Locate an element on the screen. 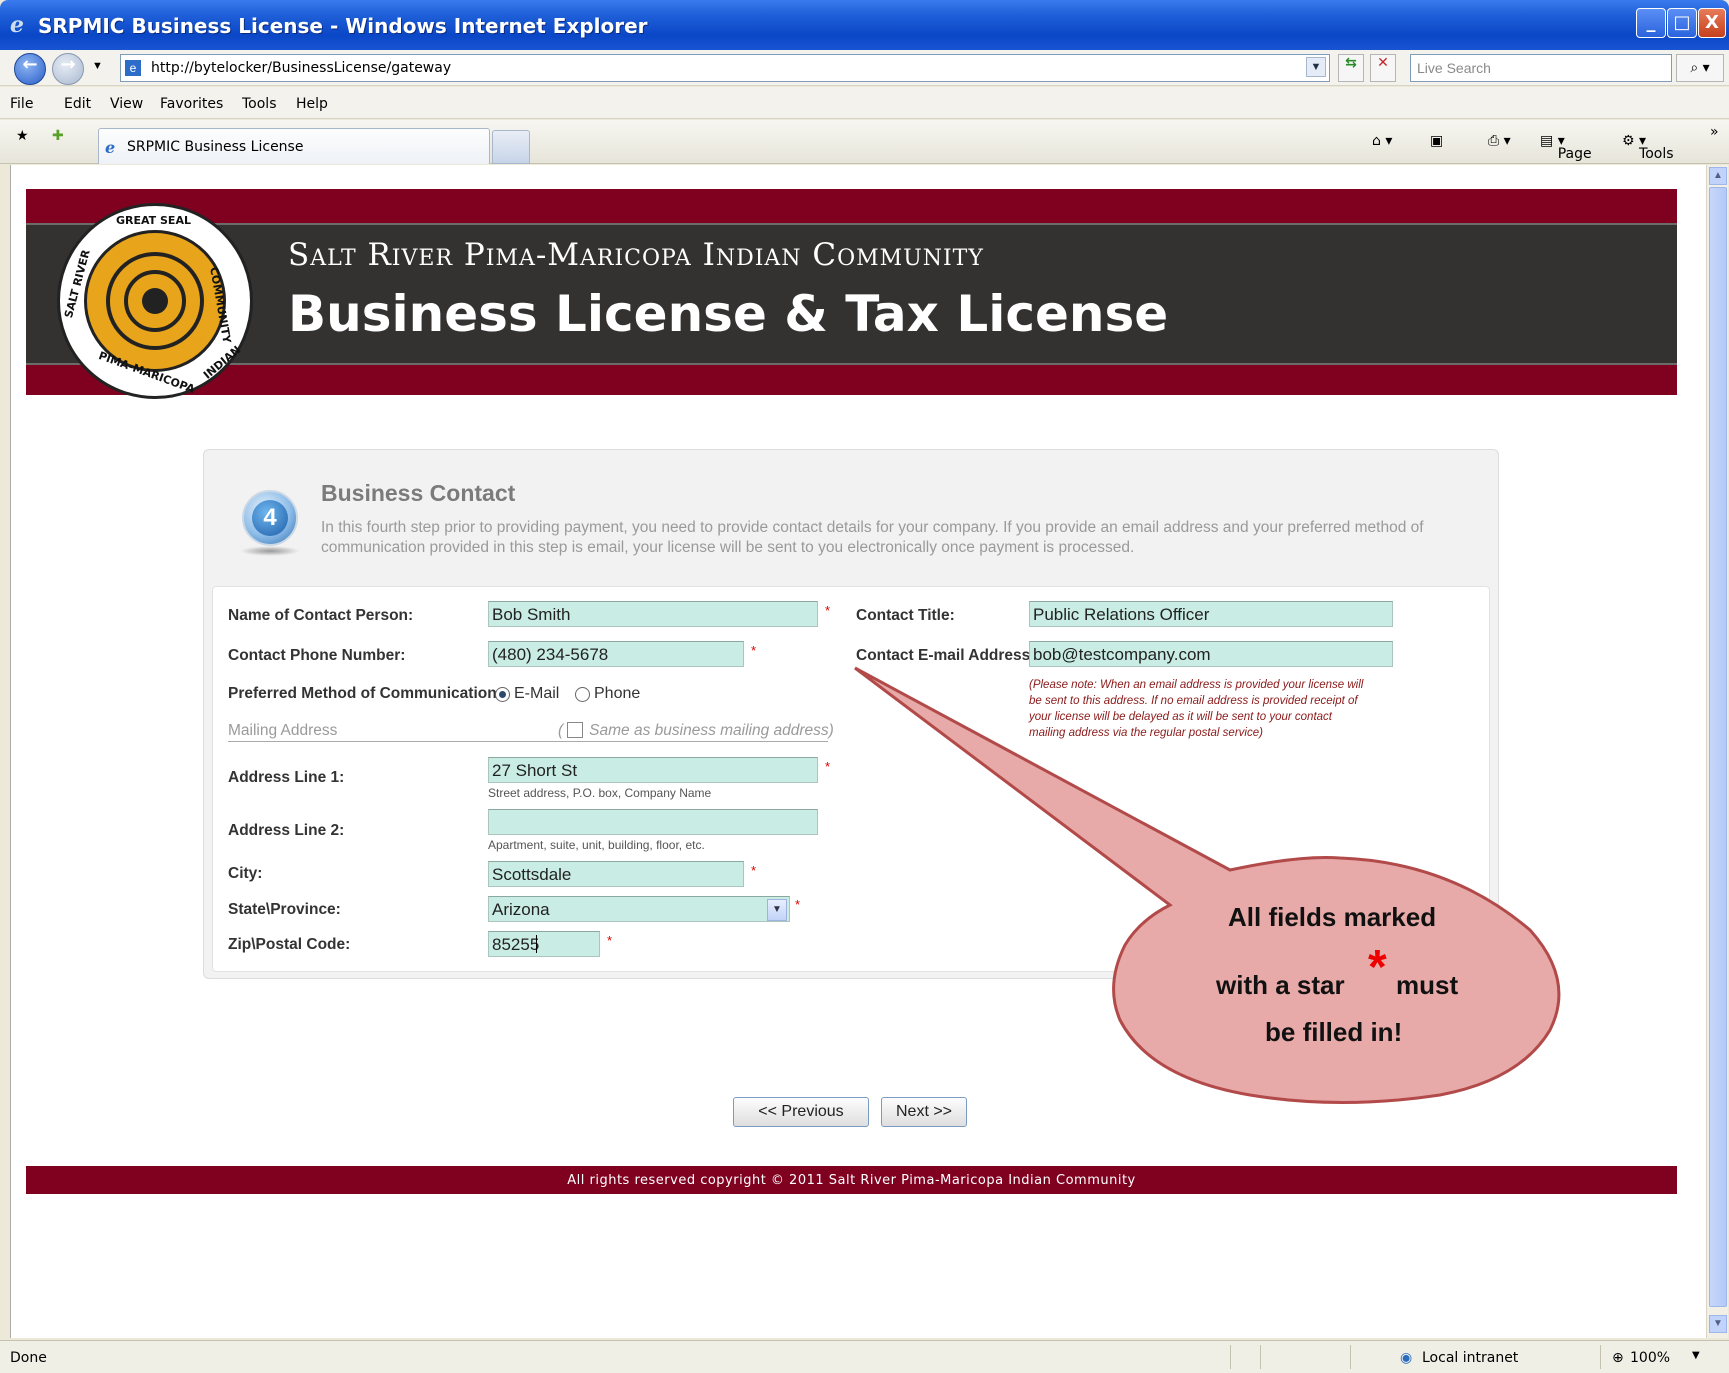 The image size is (1729, 1373). status-text: Done is located at coordinates (28, 1358).